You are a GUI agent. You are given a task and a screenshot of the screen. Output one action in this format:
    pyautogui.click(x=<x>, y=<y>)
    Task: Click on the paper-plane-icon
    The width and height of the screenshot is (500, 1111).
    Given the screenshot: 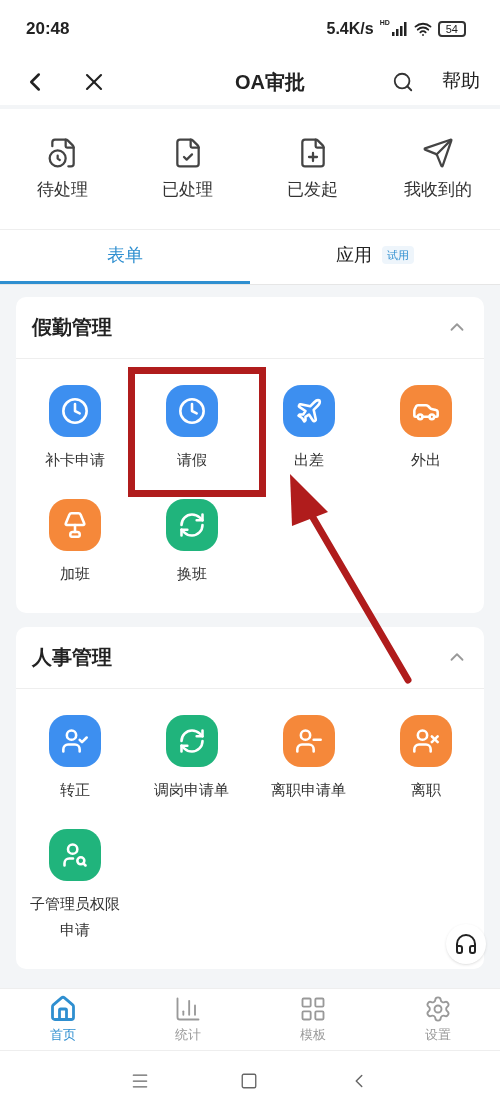 What is the action you would take?
    pyautogui.click(x=437, y=153)
    